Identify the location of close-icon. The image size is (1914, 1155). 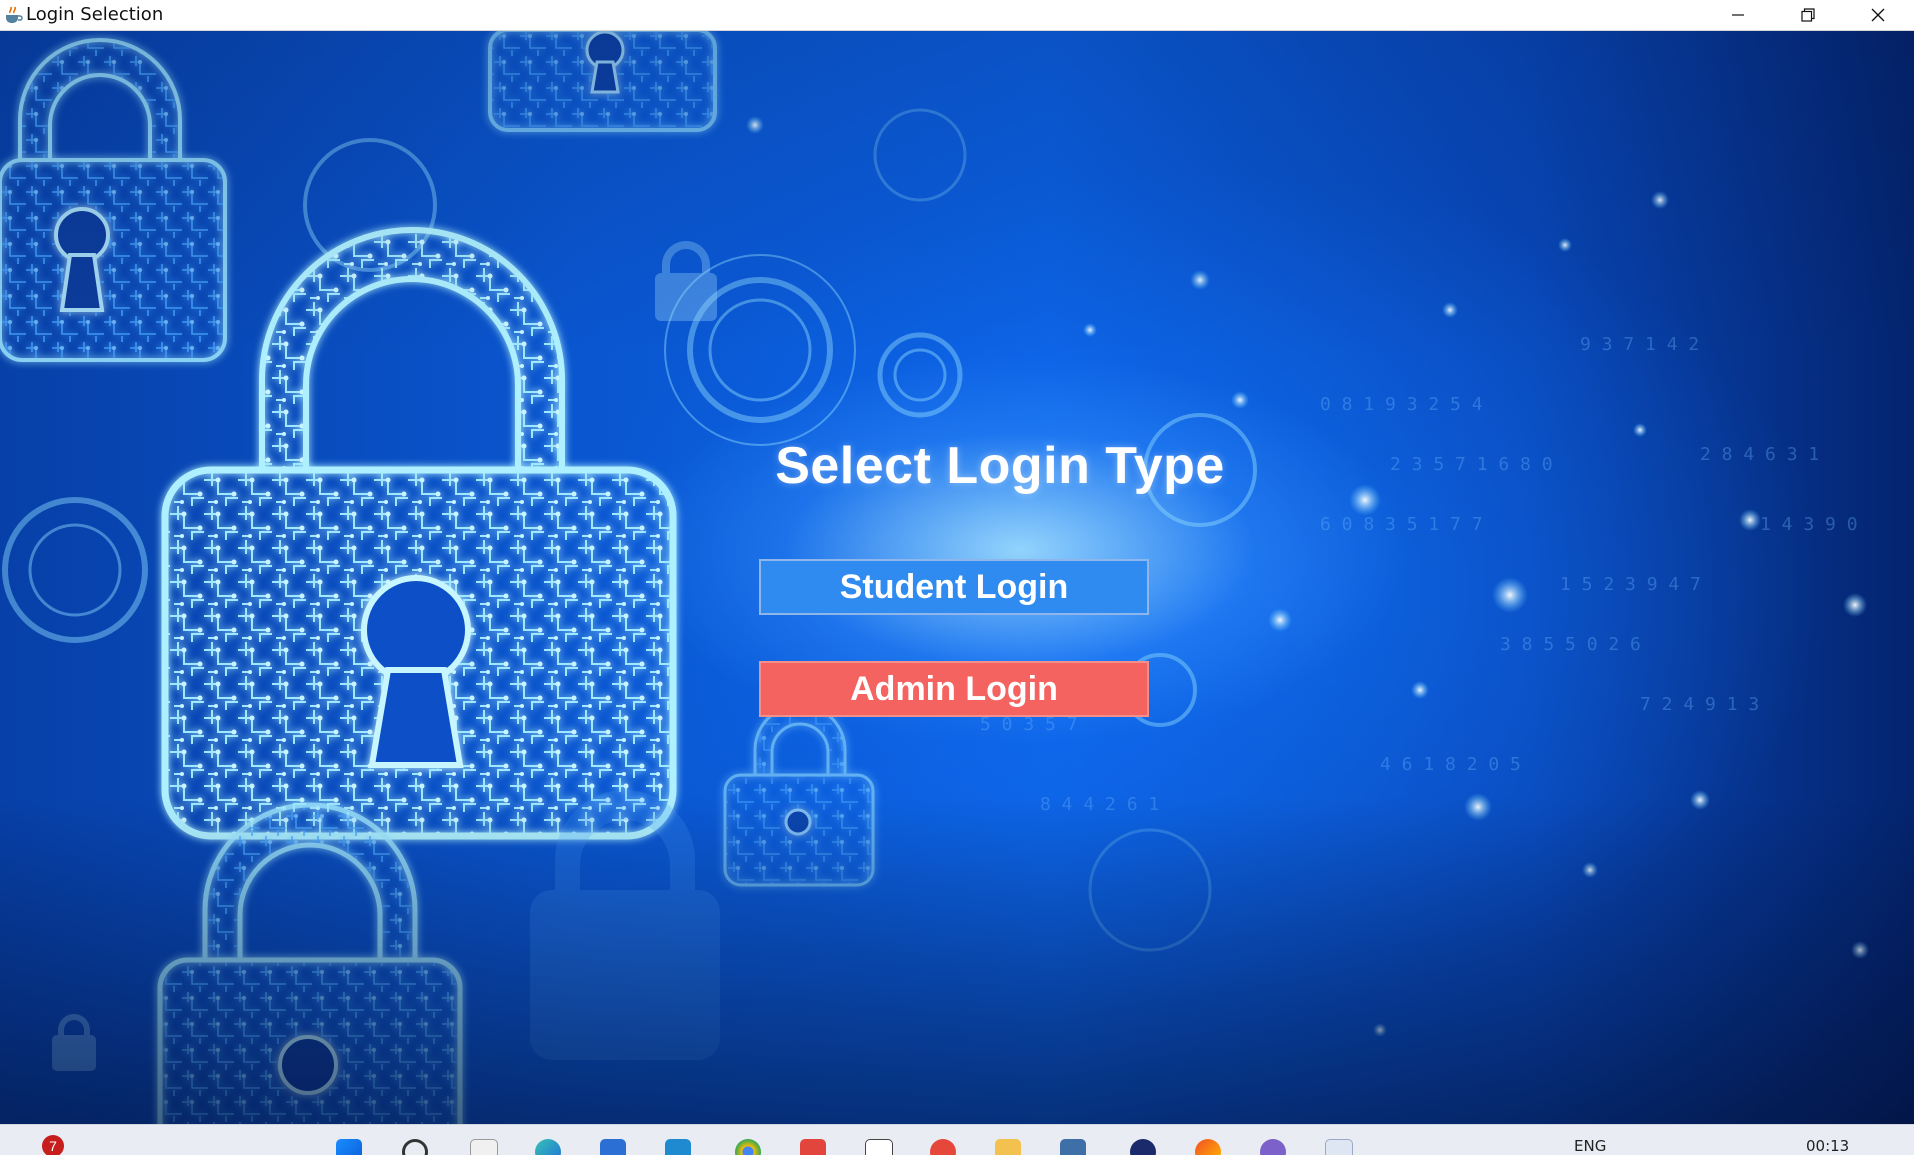
(1878, 15).